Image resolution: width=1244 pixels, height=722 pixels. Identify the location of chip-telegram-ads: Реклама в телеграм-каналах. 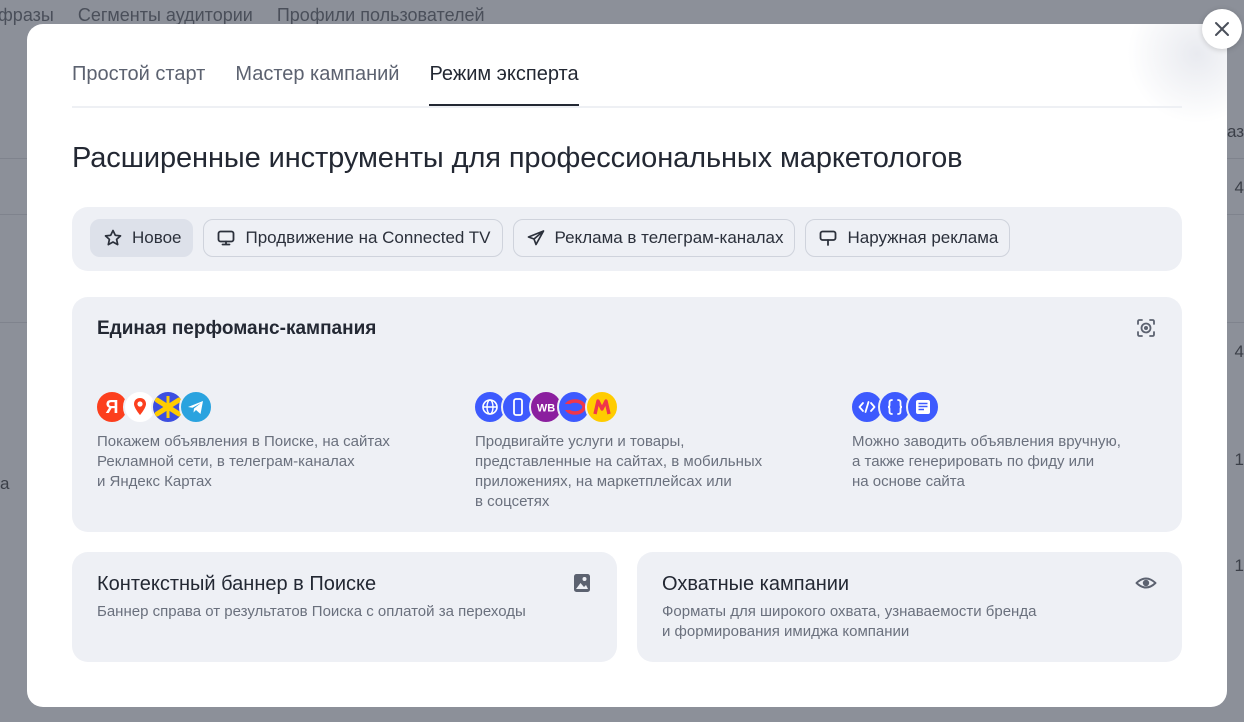
(654, 238).